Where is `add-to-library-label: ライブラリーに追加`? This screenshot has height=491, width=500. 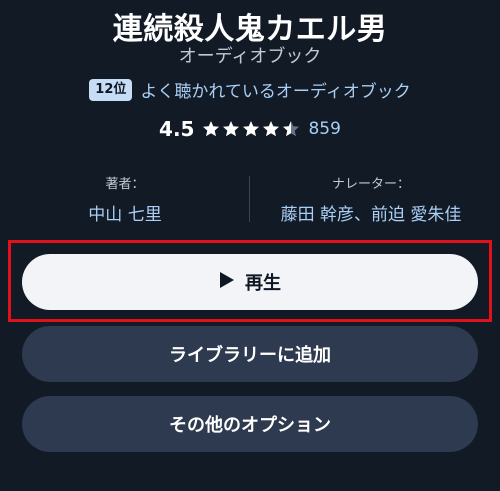
add-to-library-label: ライブラリーに追加 is located at coordinates (250, 355).